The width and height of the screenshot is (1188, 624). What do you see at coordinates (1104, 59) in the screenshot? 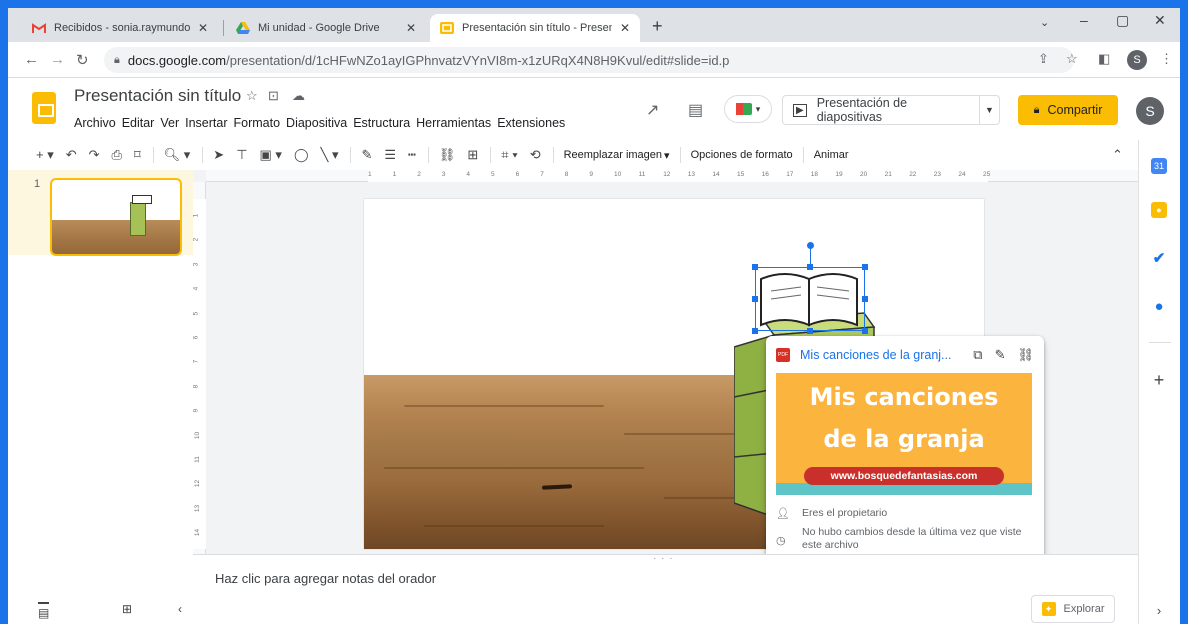
I see `side-panel-icon: ◧` at bounding box center [1104, 59].